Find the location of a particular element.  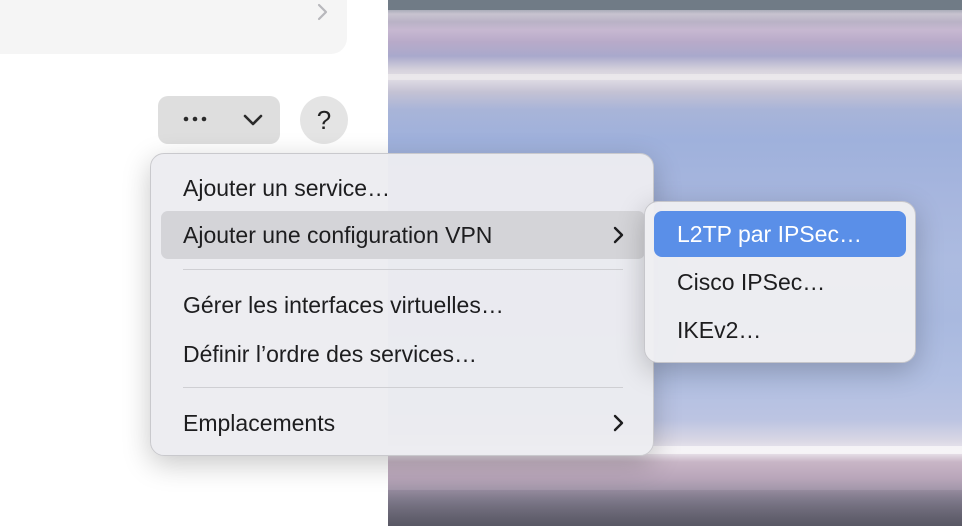

menu-item-label: Emplacements is located at coordinates (259, 423).